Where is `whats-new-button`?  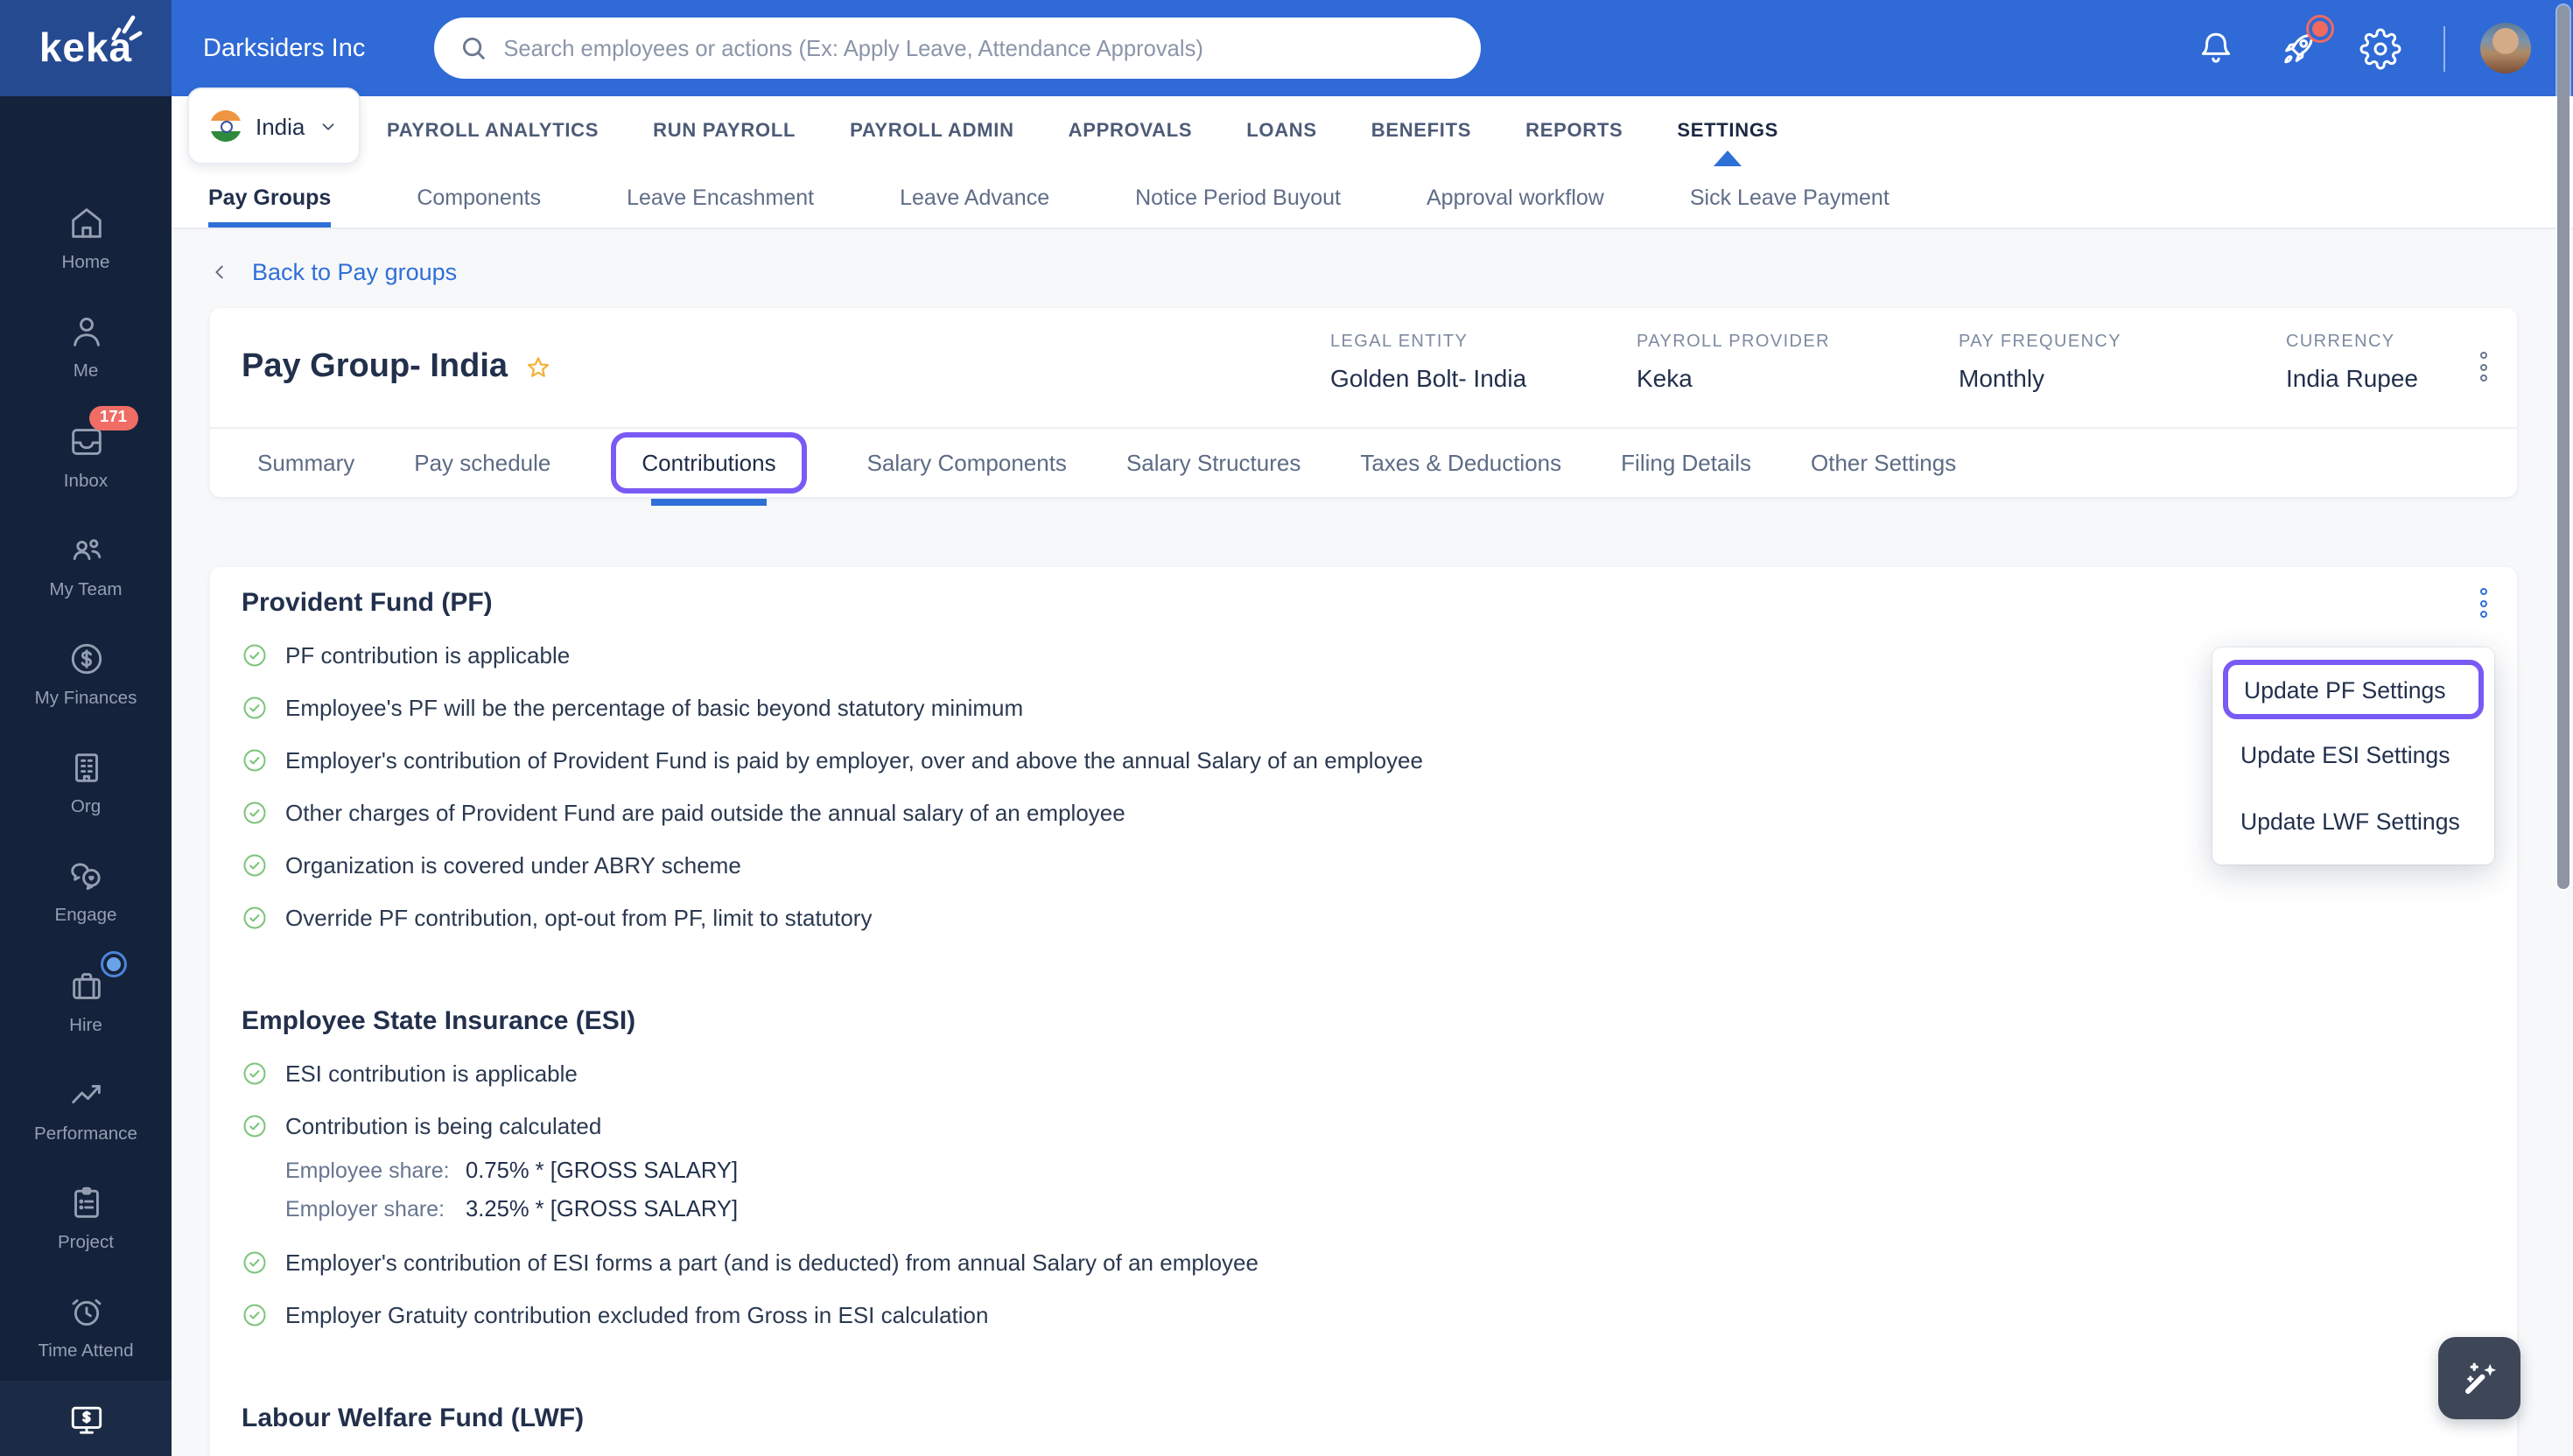 whats-new-button is located at coordinates (2301, 44).